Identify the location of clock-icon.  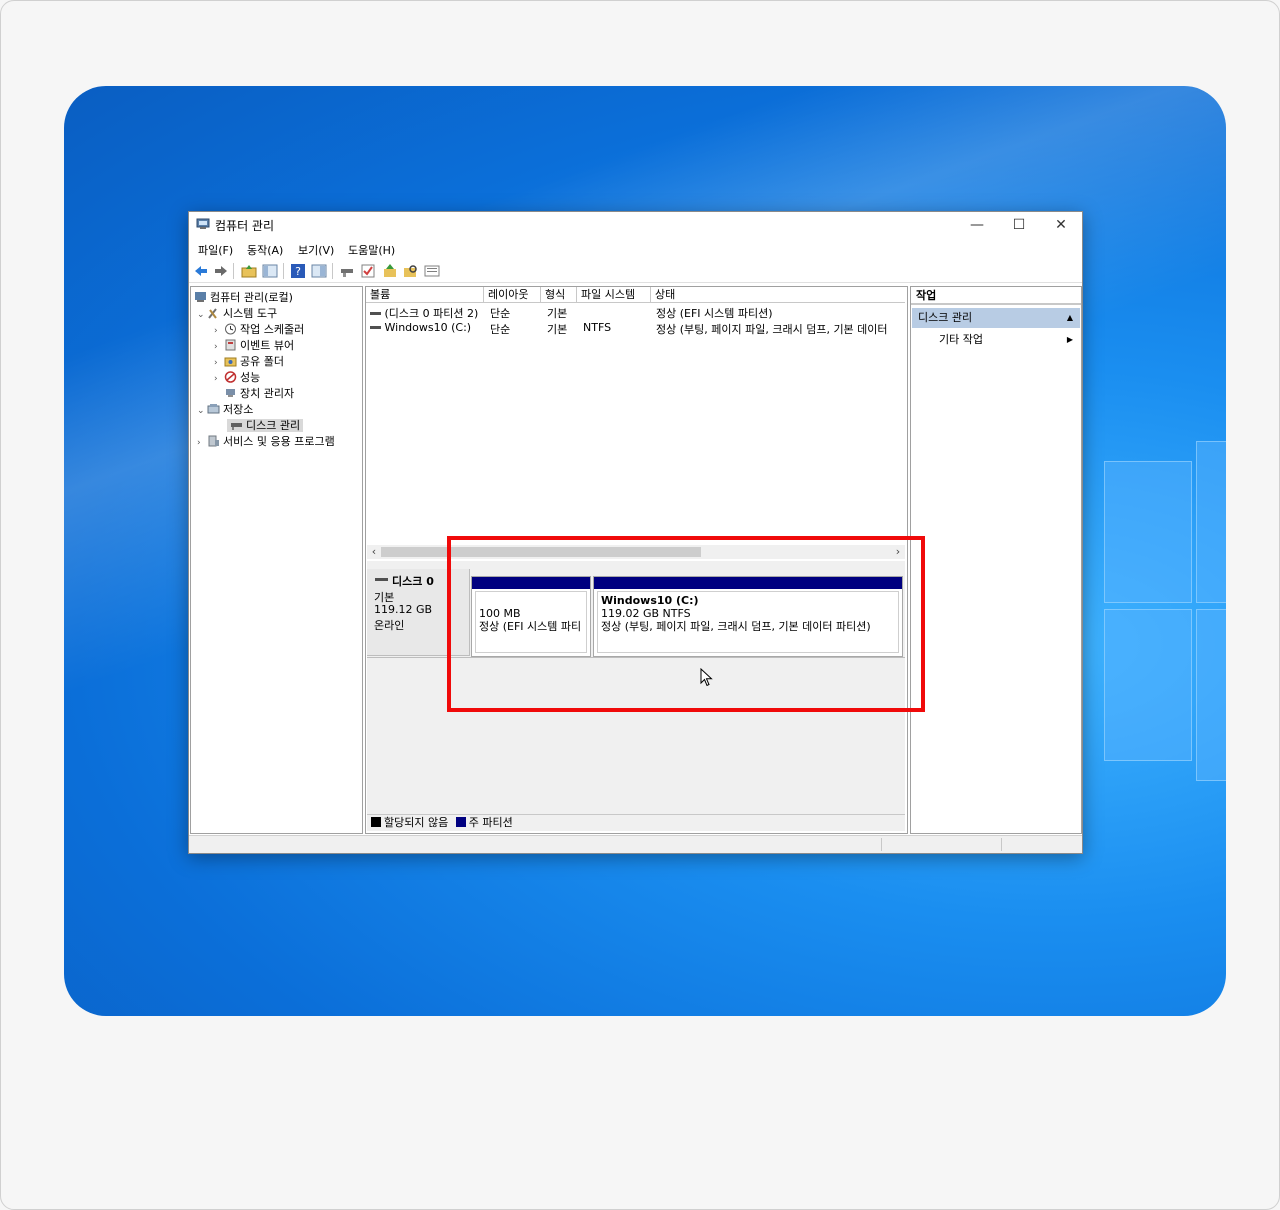
(230, 329).